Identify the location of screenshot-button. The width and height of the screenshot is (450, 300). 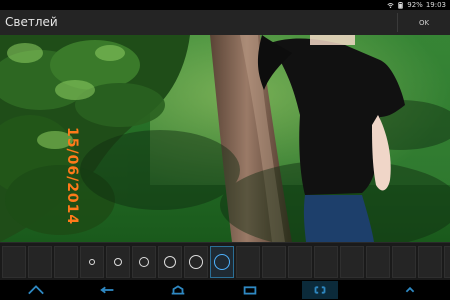
(320, 290).